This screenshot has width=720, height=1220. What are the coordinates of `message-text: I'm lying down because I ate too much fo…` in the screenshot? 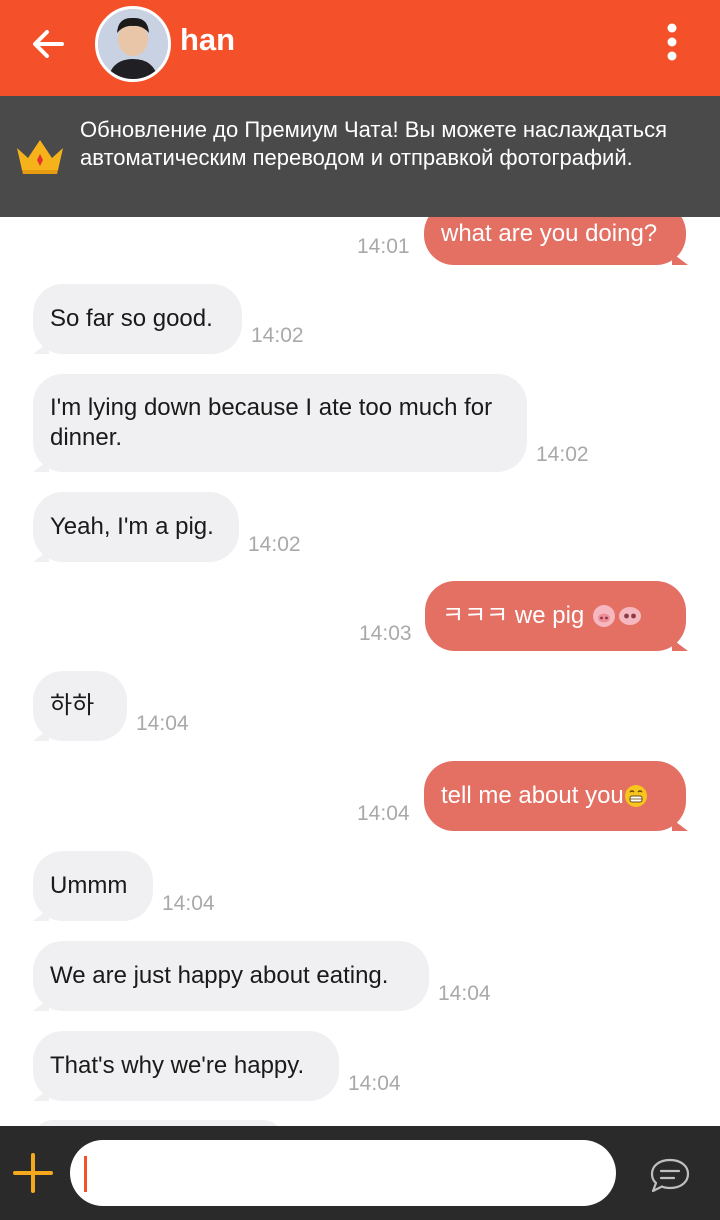 It's located at (271, 422).